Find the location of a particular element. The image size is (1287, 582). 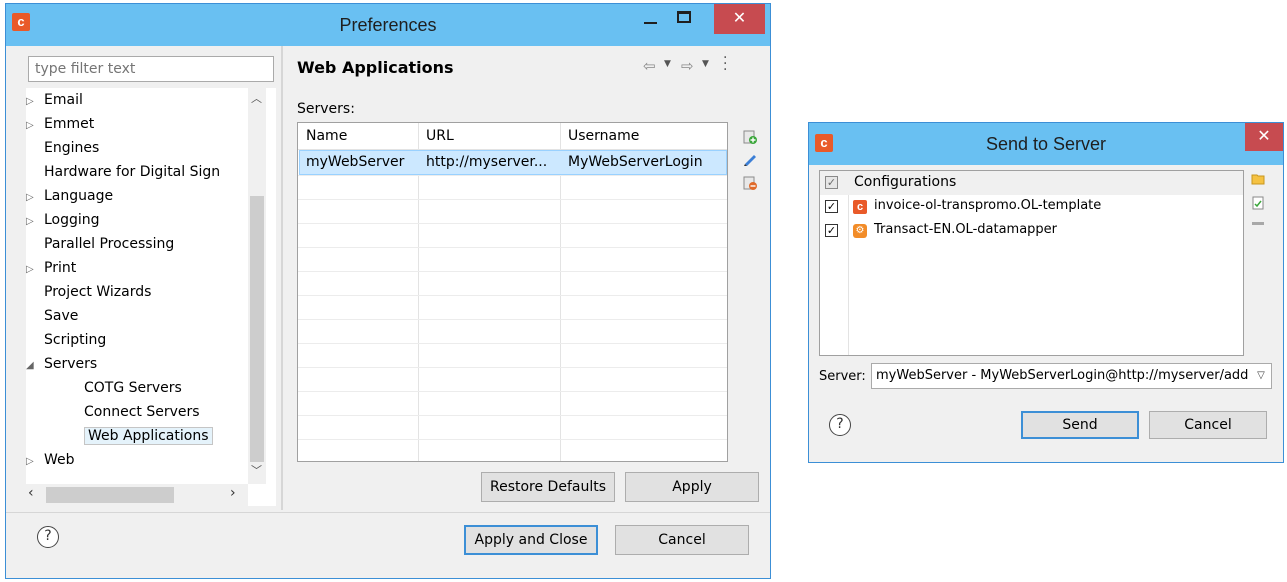

tree-item-label: Save is located at coordinates (61, 316).